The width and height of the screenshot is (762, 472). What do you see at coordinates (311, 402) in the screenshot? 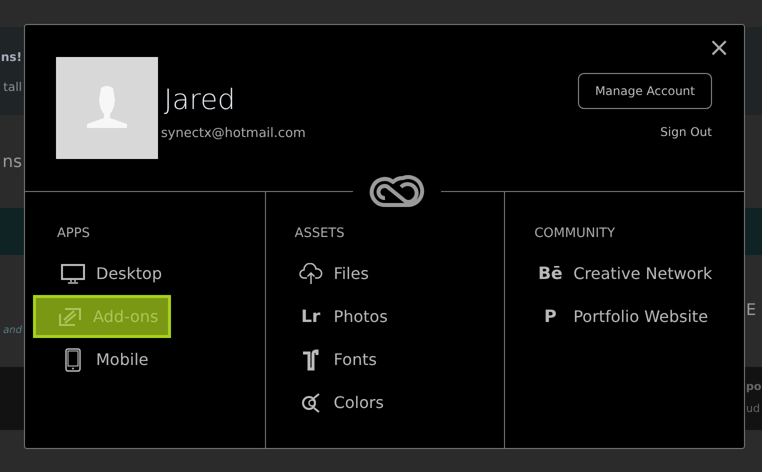
I see `color-wheel-icon` at bounding box center [311, 402].